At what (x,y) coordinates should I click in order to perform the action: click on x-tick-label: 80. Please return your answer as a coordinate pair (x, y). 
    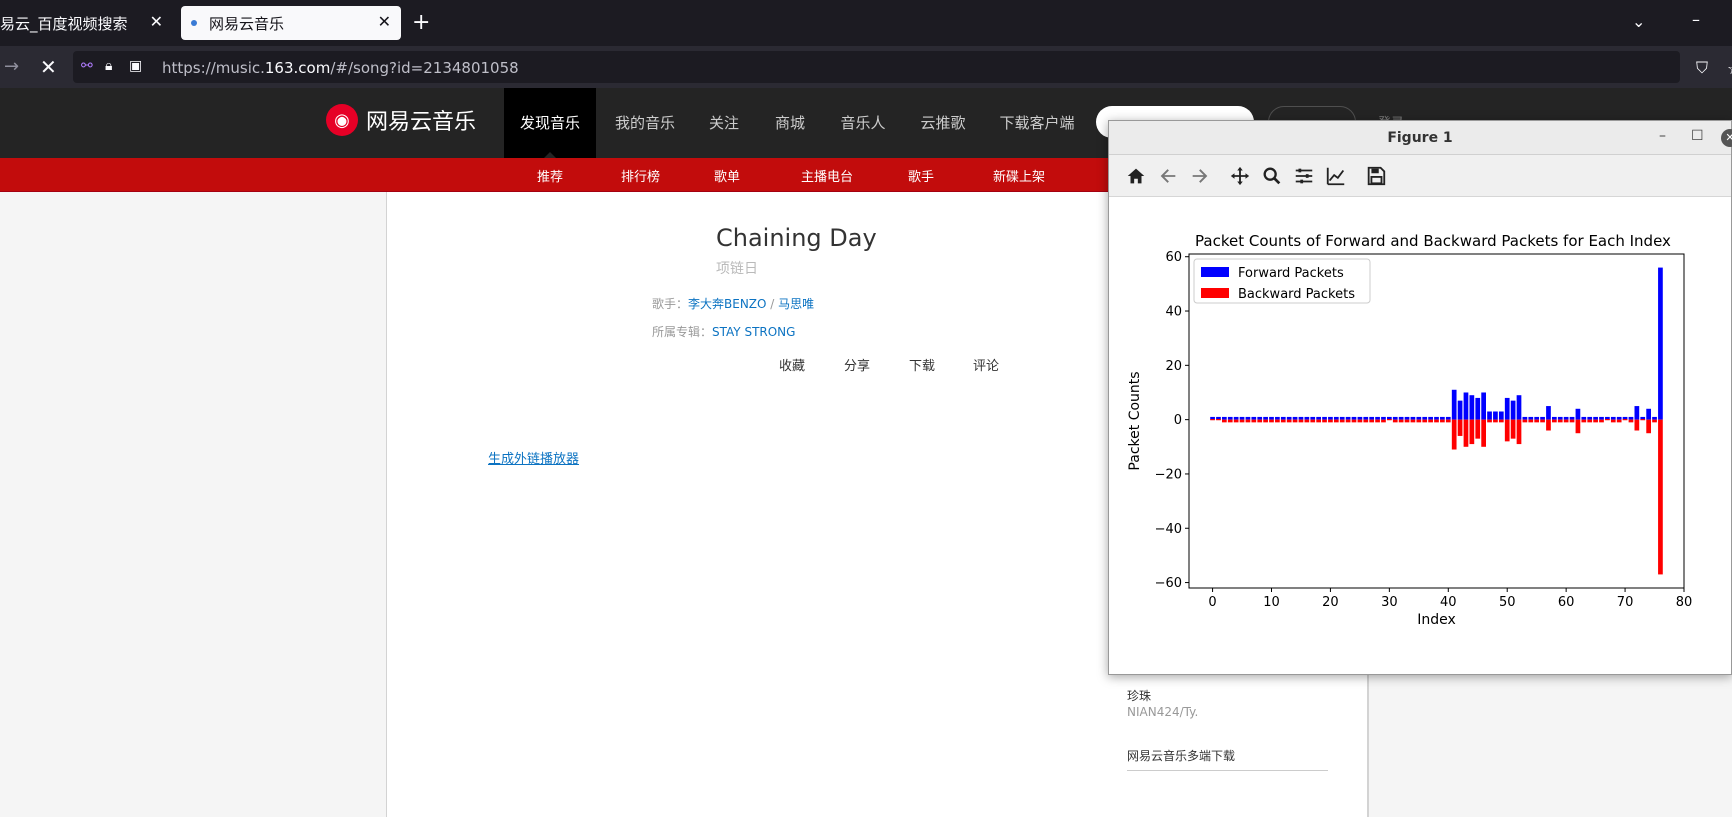
    Looking at the image, I should click on (1684, 602).